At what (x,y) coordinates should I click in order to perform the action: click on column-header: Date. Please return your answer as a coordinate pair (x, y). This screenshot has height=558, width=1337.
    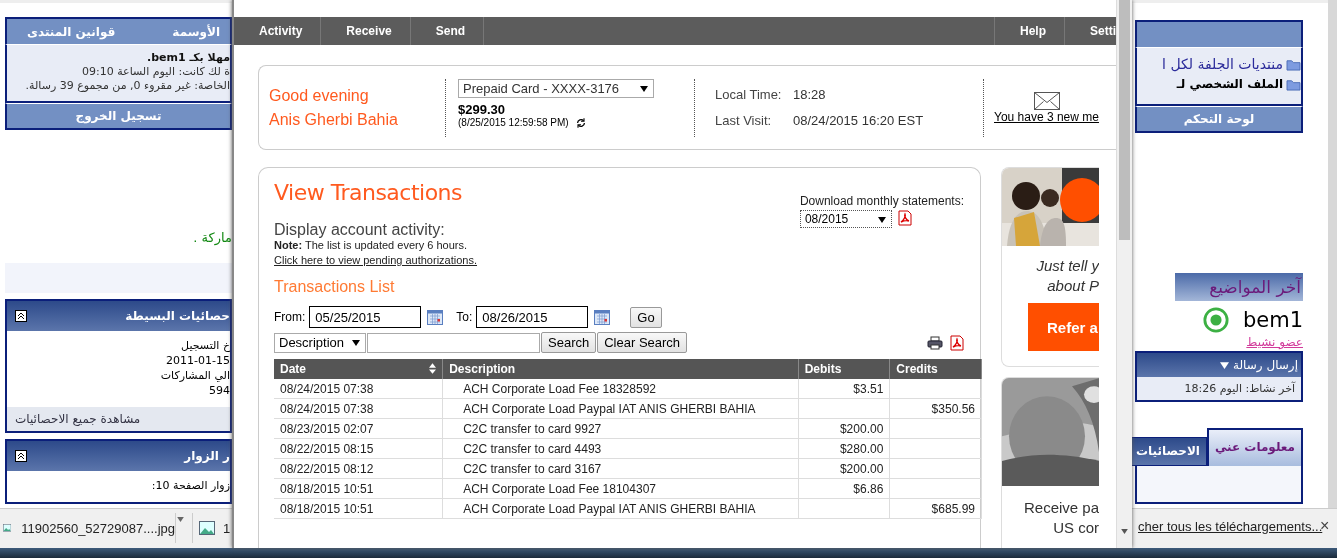
    Looking at the image, I should click on (358, 369).